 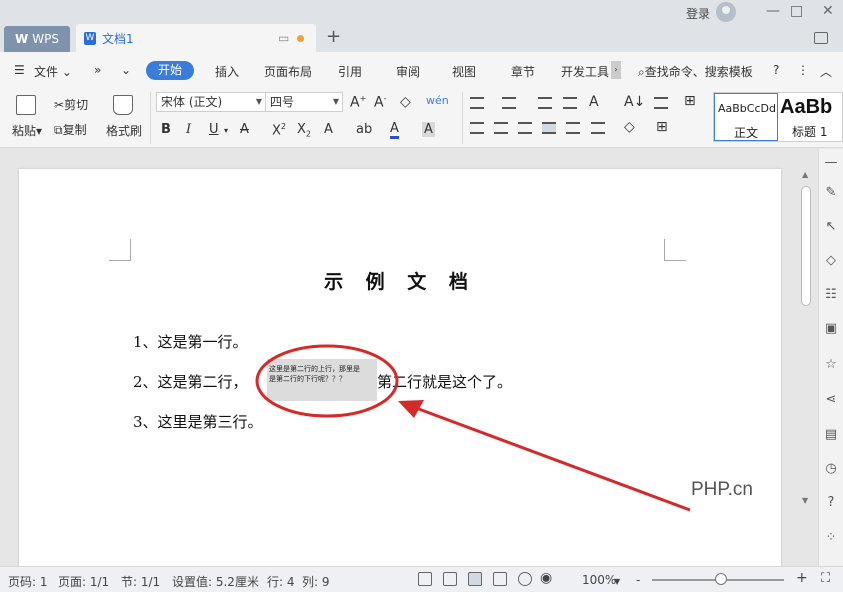 What do you see at coordinates (773, 11) in the screenshot?
I see `minimize-icon: —` at bounding box center [773, 11].